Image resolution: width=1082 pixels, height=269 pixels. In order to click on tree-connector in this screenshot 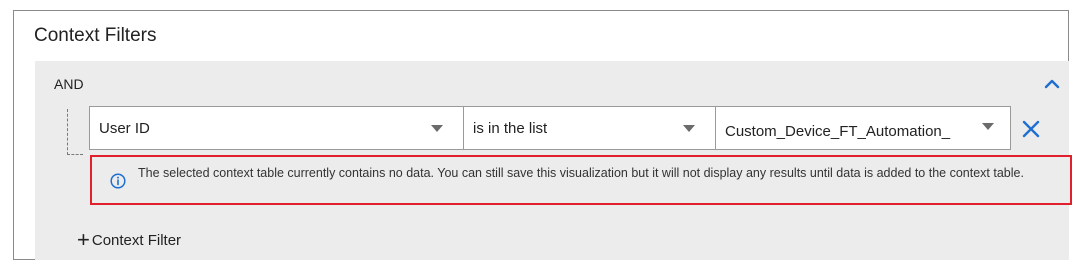, I will do `click(75, 132)`.